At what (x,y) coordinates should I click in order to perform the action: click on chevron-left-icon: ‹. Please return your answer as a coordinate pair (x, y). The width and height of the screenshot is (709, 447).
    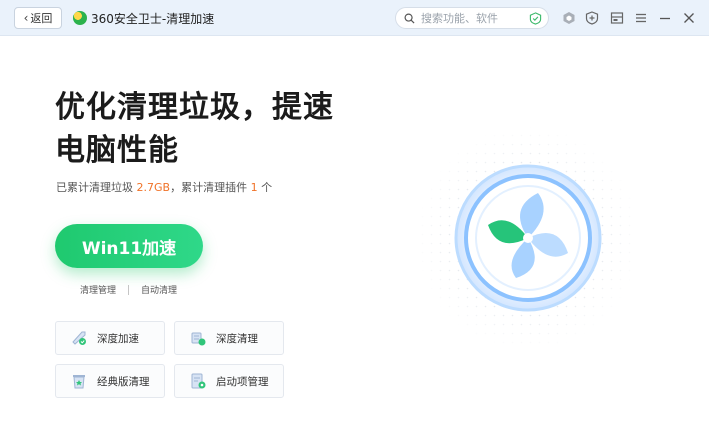
    Looking at the image, I should click on (26, 18).